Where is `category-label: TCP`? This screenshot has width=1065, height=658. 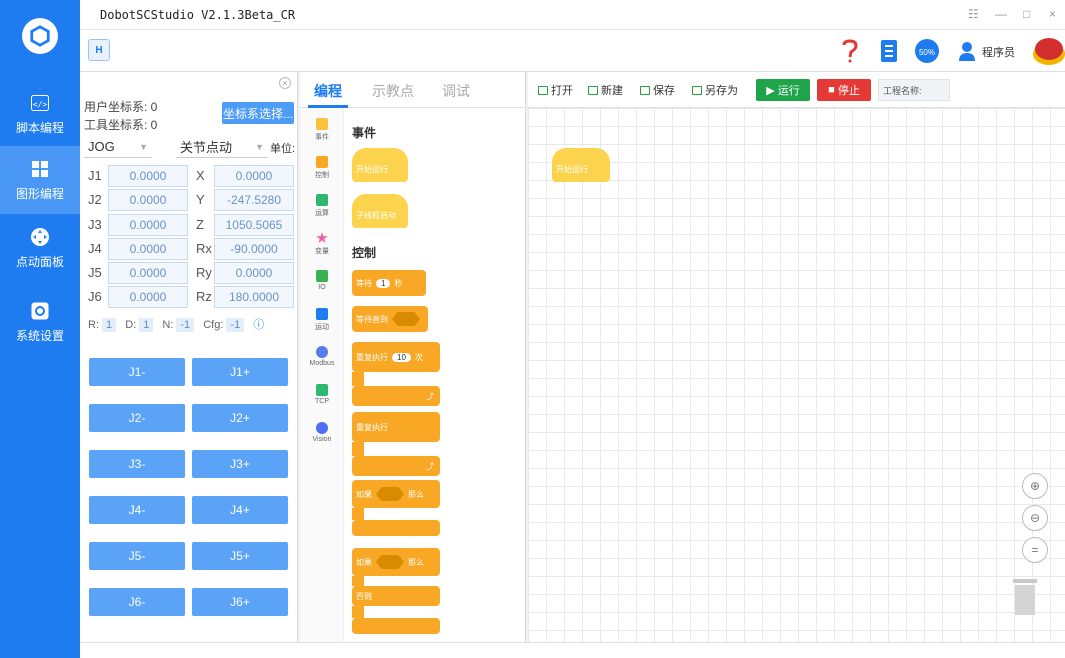 category-label: TCP is located at coordinates (322, 401).